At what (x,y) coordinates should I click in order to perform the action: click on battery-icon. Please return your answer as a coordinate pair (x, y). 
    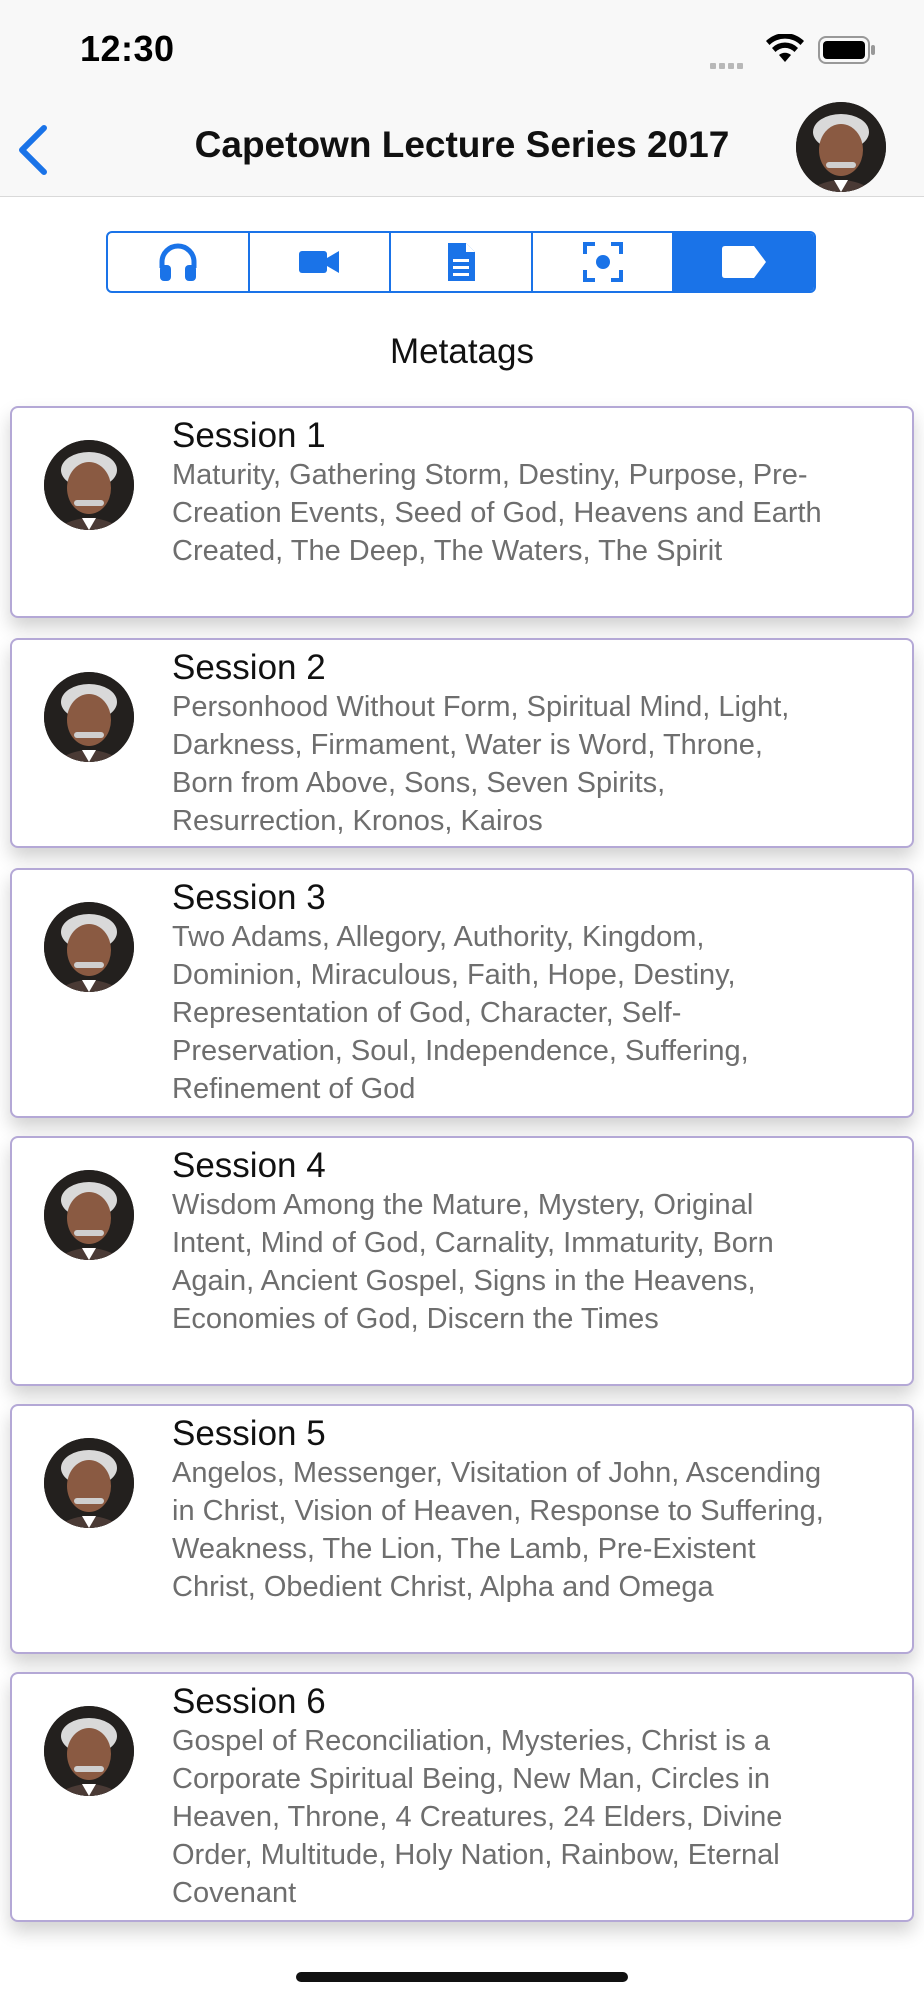
    Looking at the image, I should click on (847, 52).